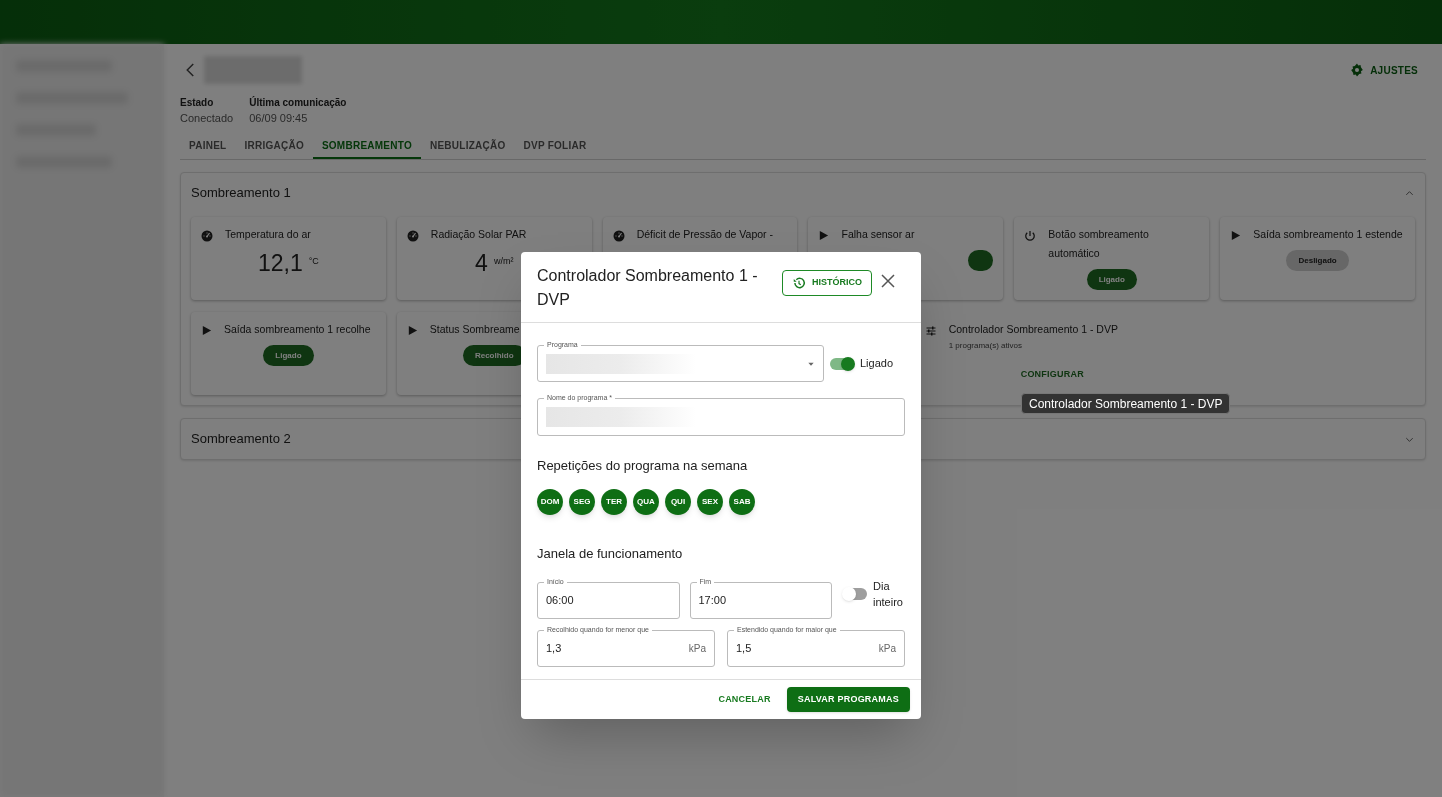 This screenshot has width=1442, height=797. What do you see at coordinates (930, 331) in the screenshot?
I see `sliders-icon` at bounding box center [930, 331].